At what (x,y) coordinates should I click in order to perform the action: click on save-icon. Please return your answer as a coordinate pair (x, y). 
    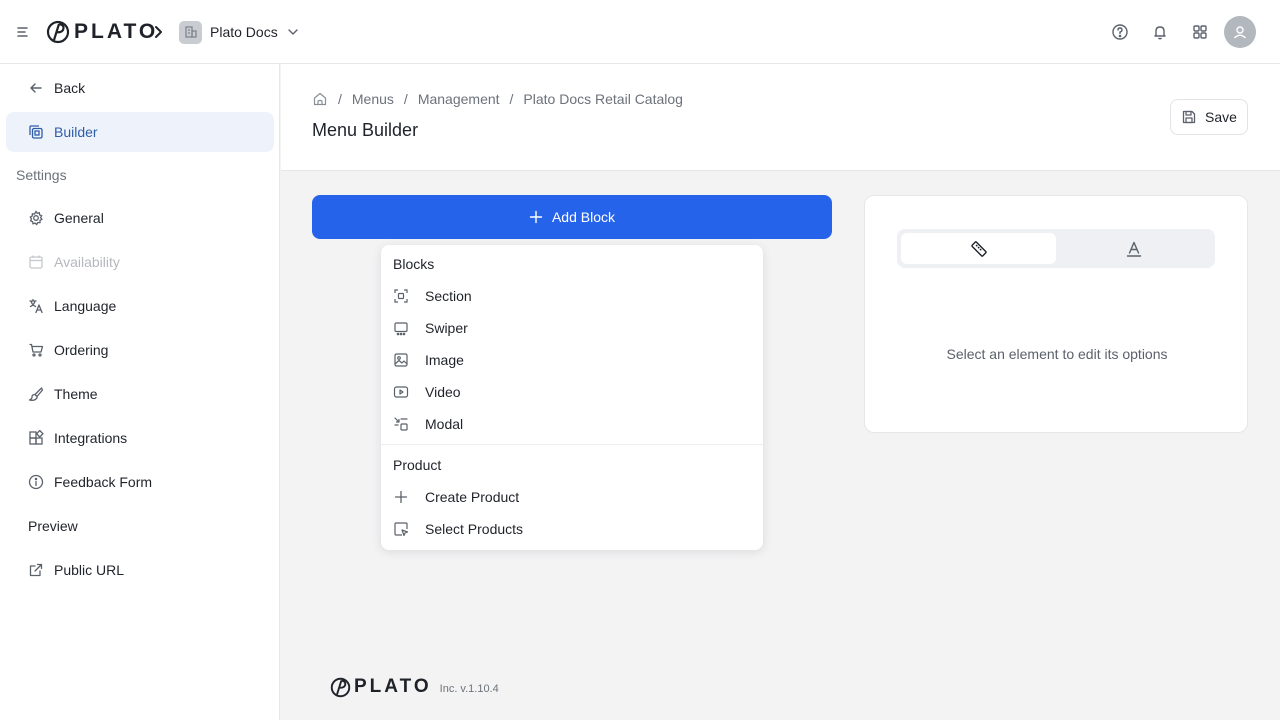
    Looking at the image, I should click on (1189, 117).